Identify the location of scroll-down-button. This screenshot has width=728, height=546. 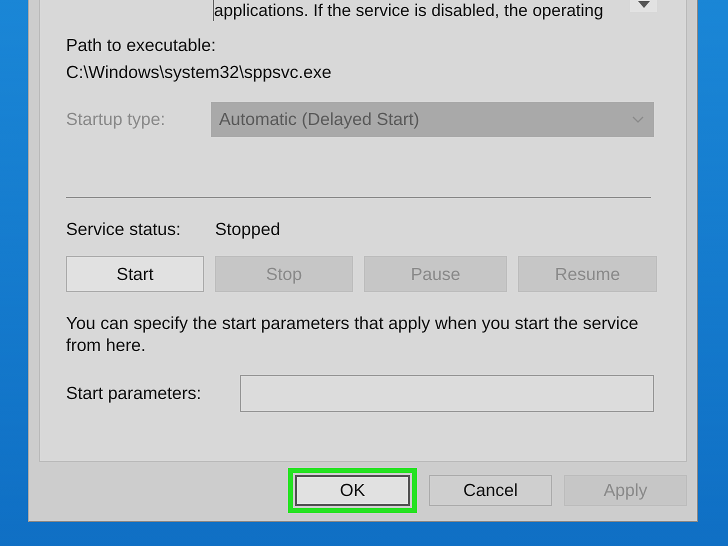
(643, 6).